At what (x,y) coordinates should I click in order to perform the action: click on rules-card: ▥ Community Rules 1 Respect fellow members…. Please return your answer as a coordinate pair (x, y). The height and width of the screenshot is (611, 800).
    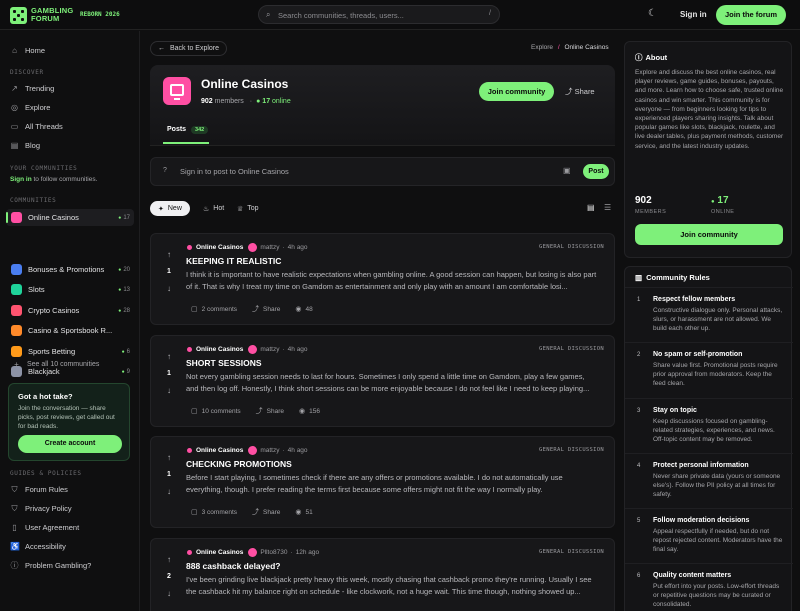
    Looking at the image, I should click on (708, 438).